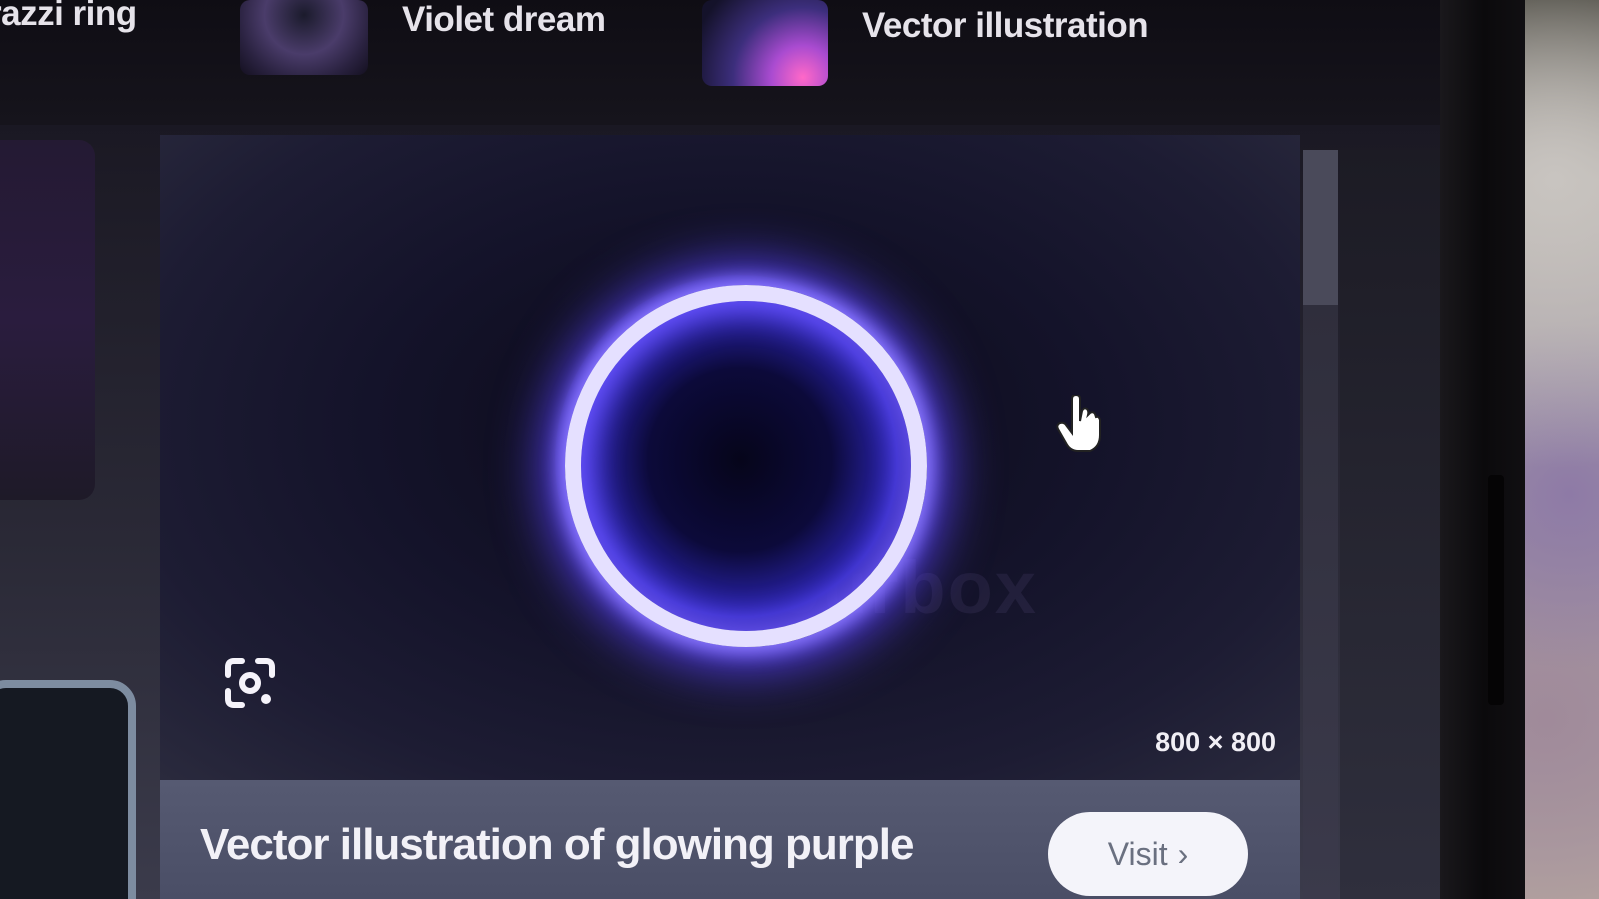 The image size is (1599, 899). I want to click on visit-label: Visit, so click(1137, 853).